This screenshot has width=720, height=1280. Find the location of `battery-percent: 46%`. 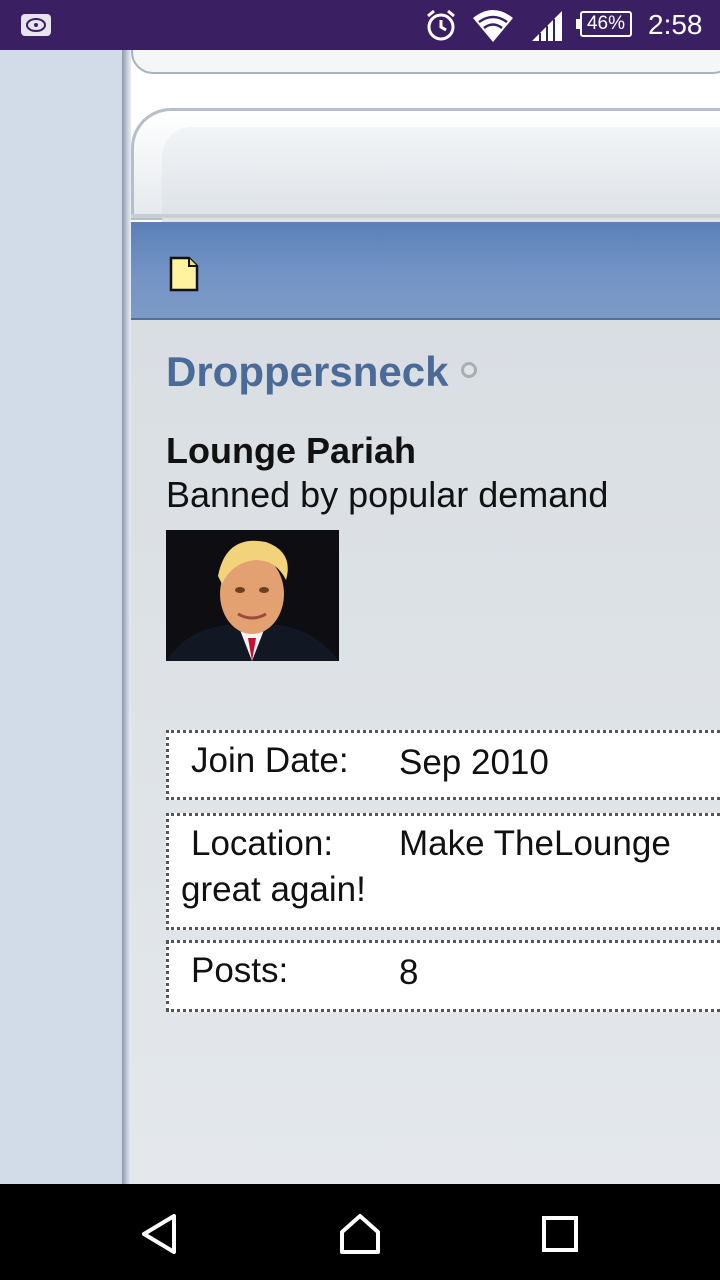

battery-percent: 46% is located at coordinates (606, 23).